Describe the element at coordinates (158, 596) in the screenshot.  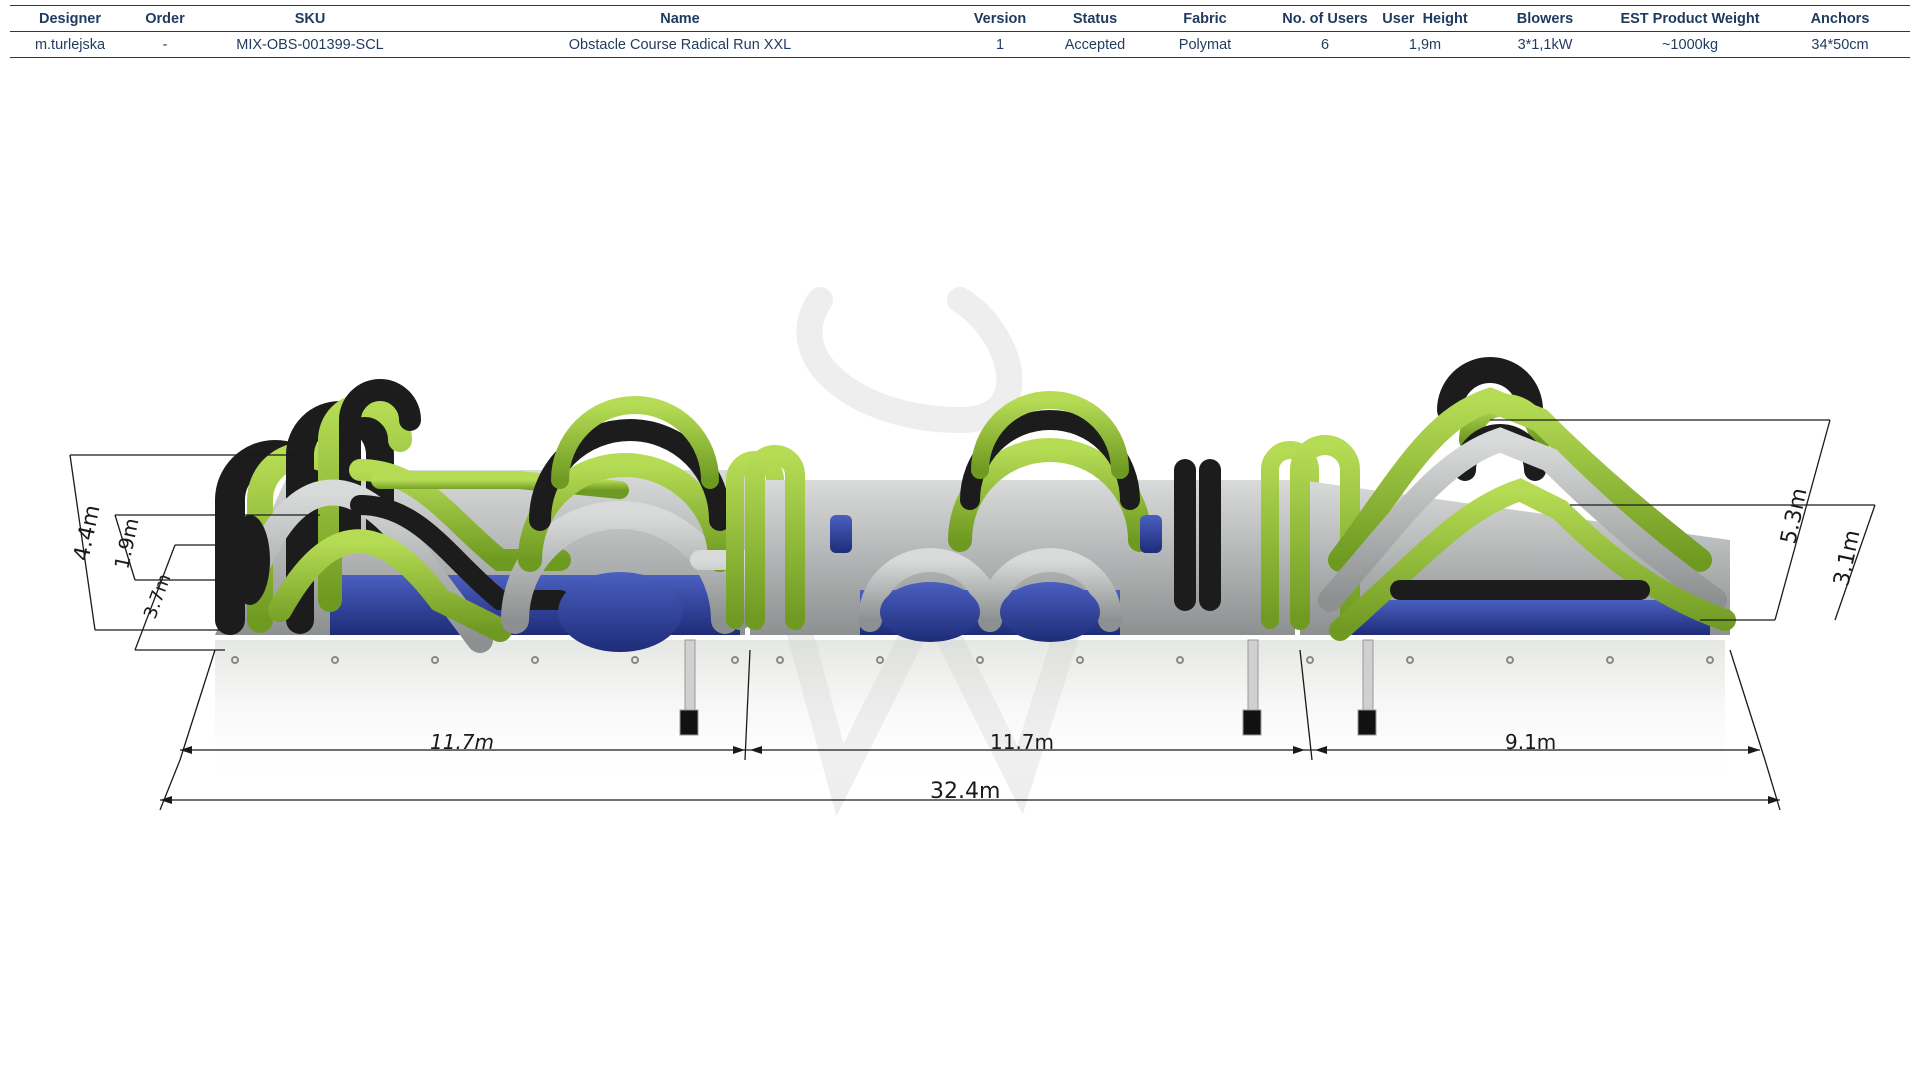
I see `dim-left-depth: 3.7m` at that location.